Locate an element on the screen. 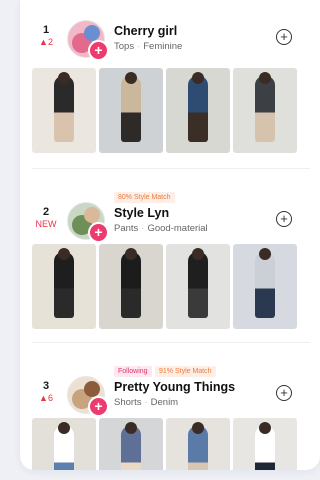 The width and height of the screenshot is (320, 480). style-match-badge: 91% Style Match is located at coordinates (185, 371).